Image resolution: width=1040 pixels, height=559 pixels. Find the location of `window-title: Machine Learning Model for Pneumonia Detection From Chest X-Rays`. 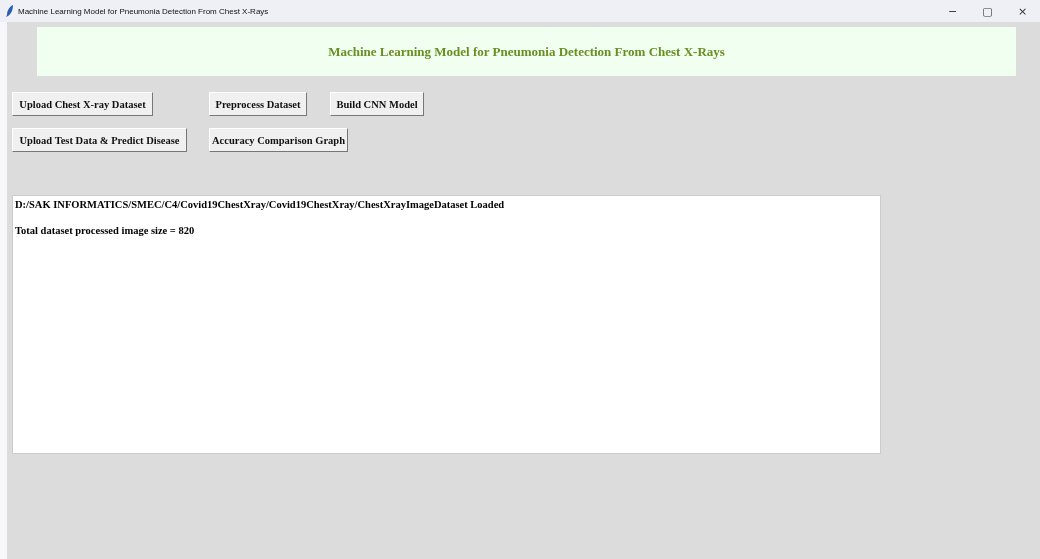

window-title: Machine Learning Model for Pneumonia Detection From Chest X-Rays is located at coordinates (143, 11).